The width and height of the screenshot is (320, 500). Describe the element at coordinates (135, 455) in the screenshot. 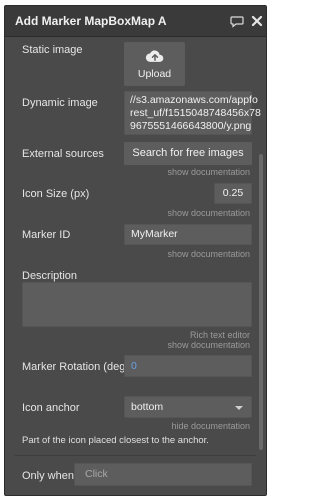

I see `divider` at that location.